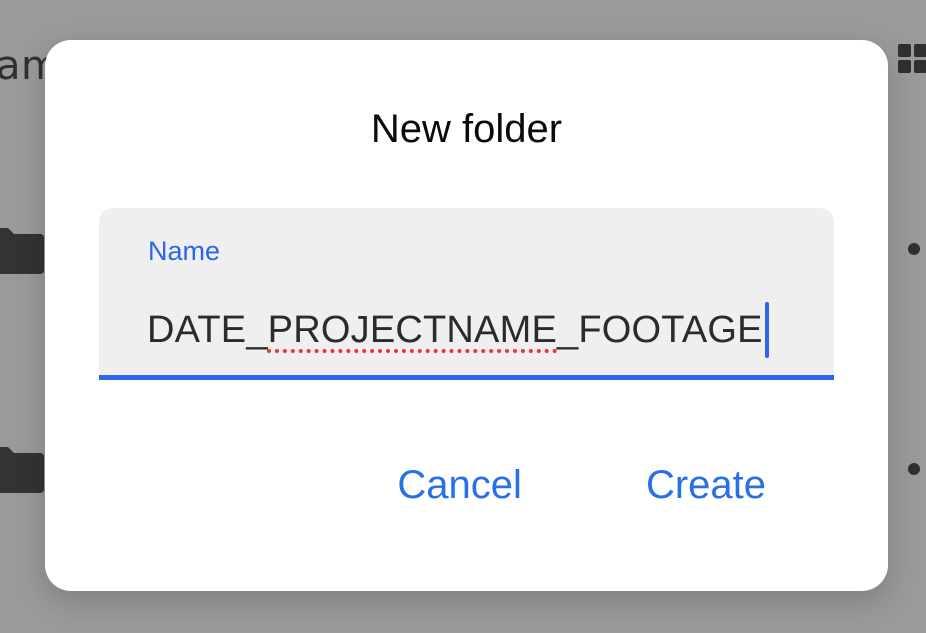 This screenshot has height=633, width=926. I want to click on folder-name-value: DATE_PROJECTNAME_FOOTAGE, so click(455, 330).